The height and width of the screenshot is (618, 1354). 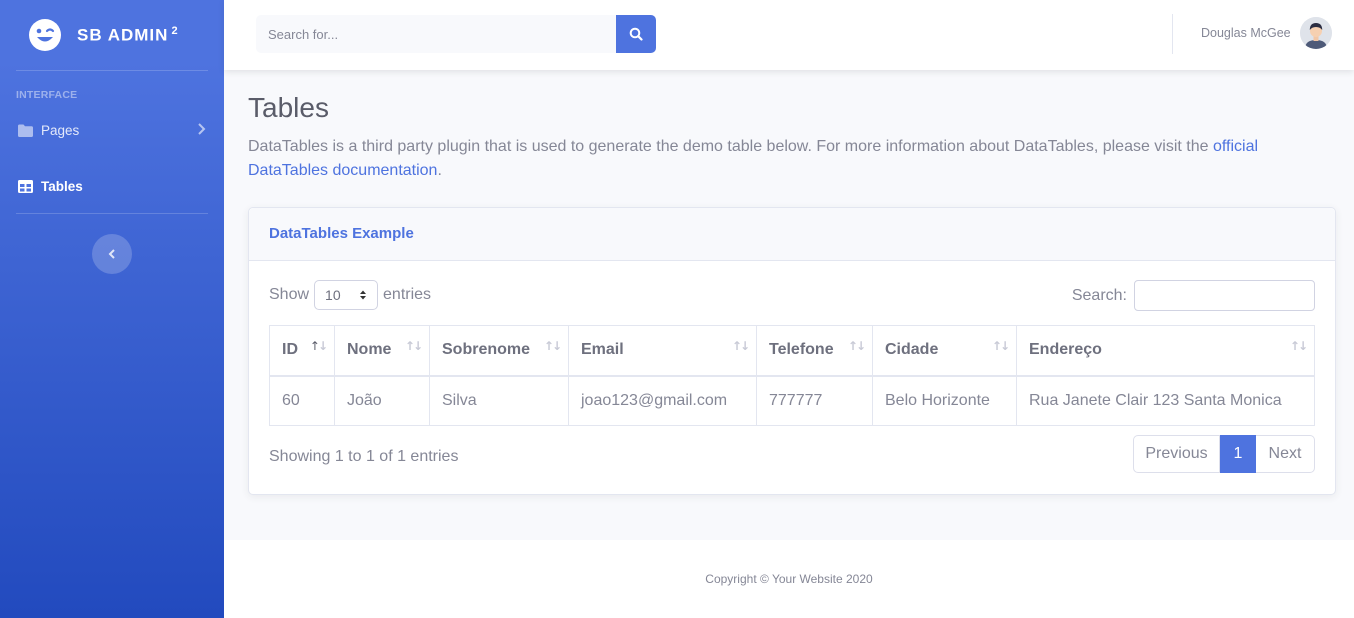 What do you see at coordinates (62, 186) in the screenshot?
I see `sidebar-item-label: Tables` at bounding box center [62, 186].